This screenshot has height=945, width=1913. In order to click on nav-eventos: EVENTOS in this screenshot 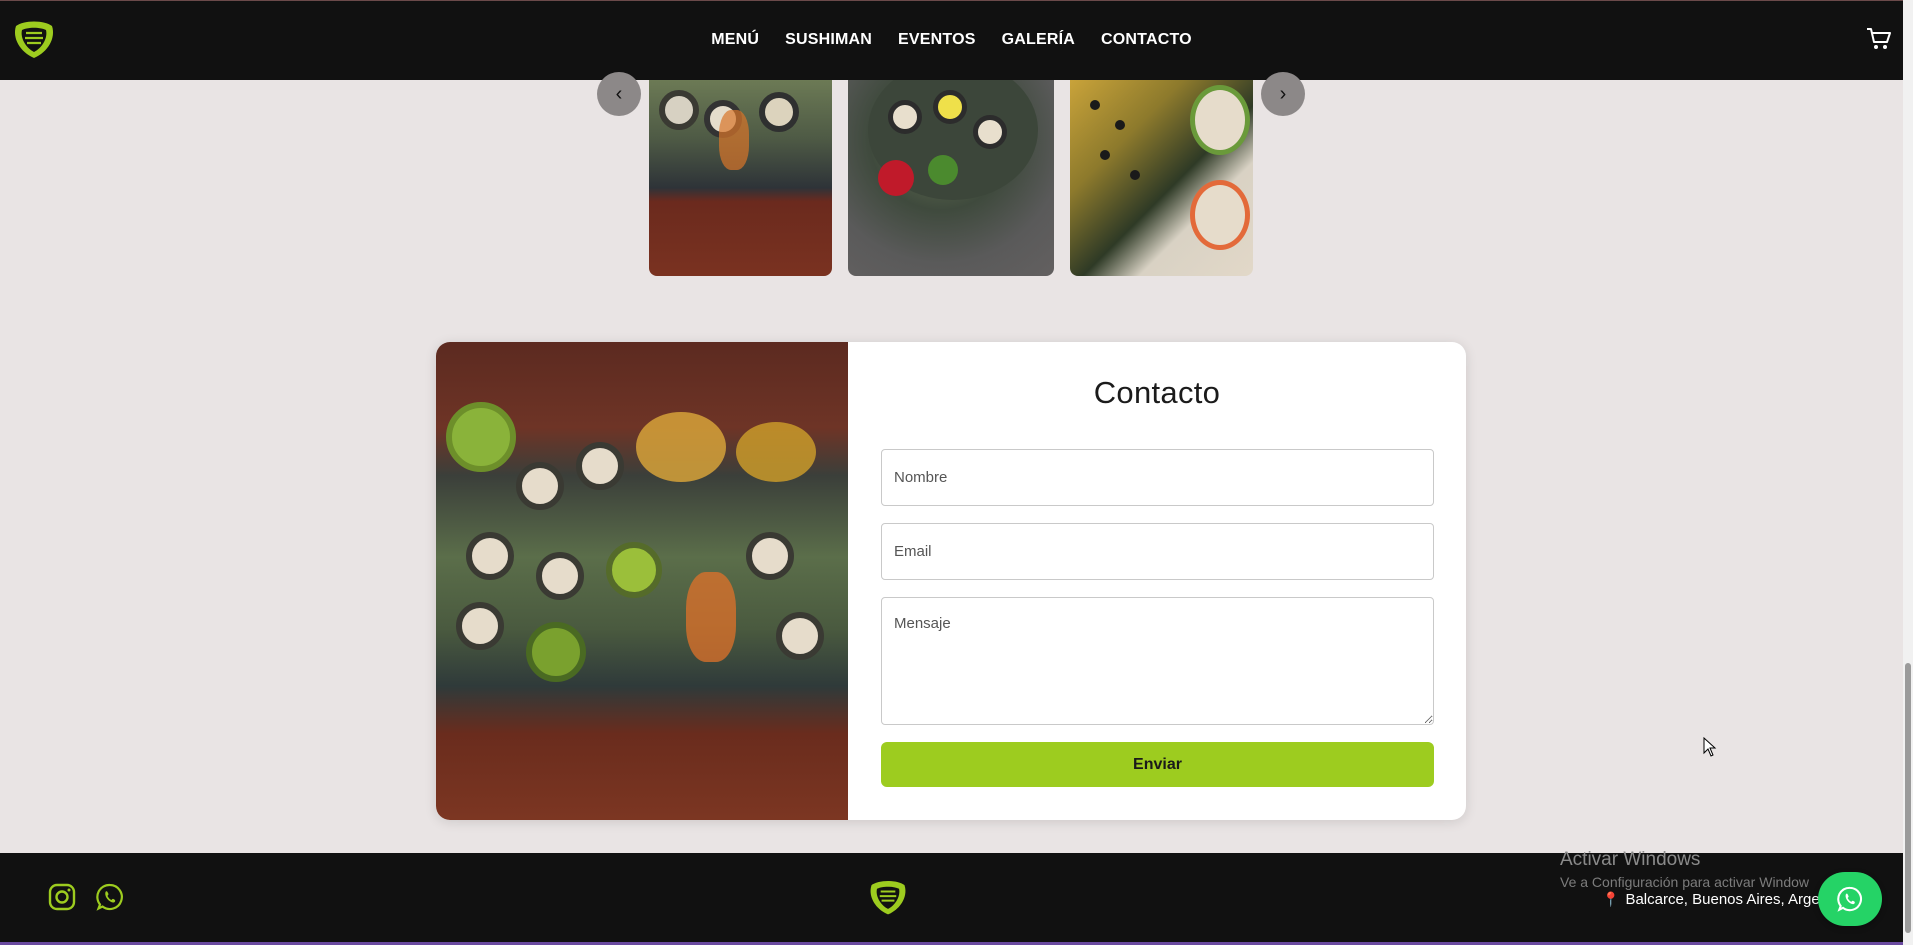, I will do `click(937, 40)`.